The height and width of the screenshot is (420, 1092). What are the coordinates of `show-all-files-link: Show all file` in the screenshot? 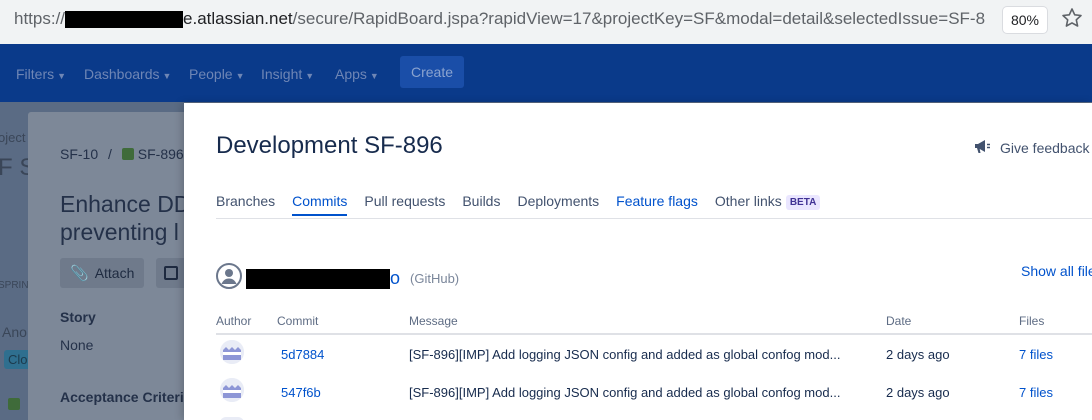 It's located at (1056, 271).